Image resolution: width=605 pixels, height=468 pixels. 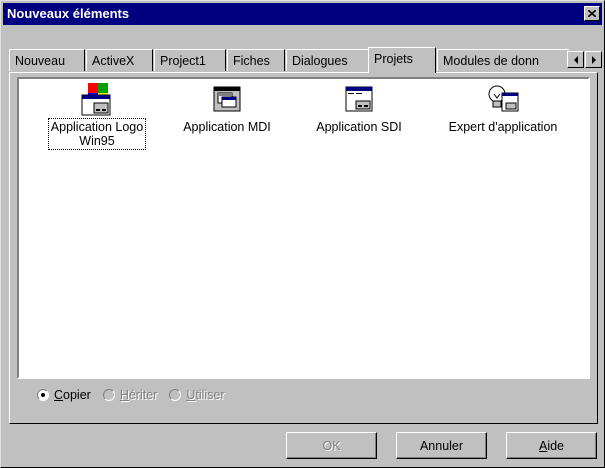 What do you see at coordinates (97, 134) in the screenshot?
I see `item-label: Application Logo Win95` at bounding box center [97, 134].